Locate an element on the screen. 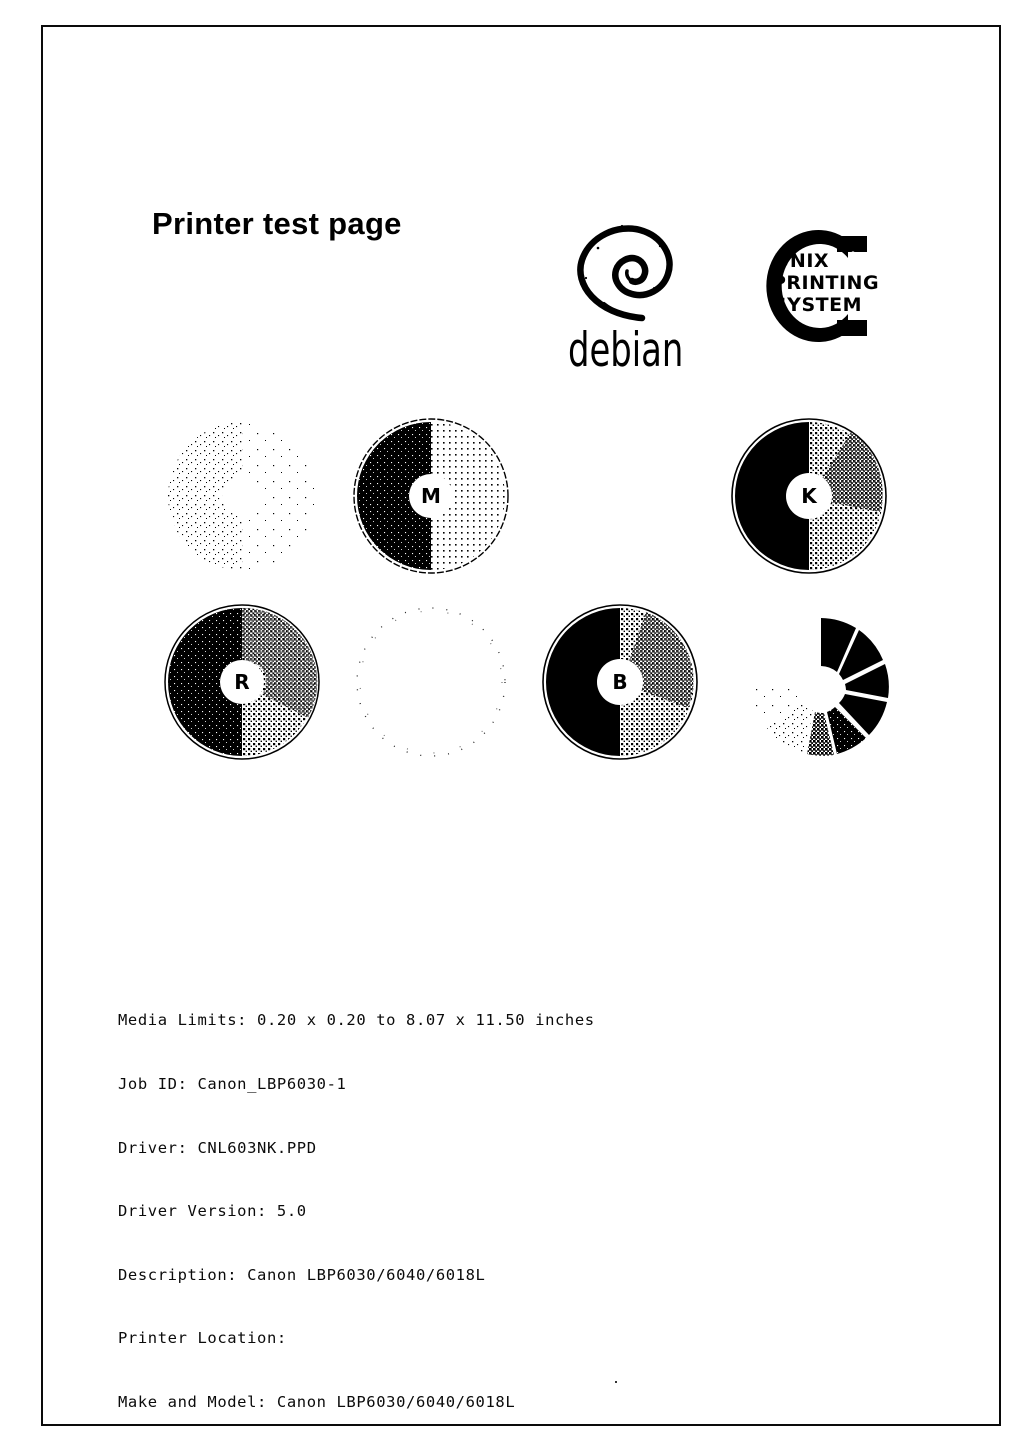 This screenshot has width=1024, height=1446. info-line-driver-version: Driver Version: 5.0 is located at coordinates (212, 1211).